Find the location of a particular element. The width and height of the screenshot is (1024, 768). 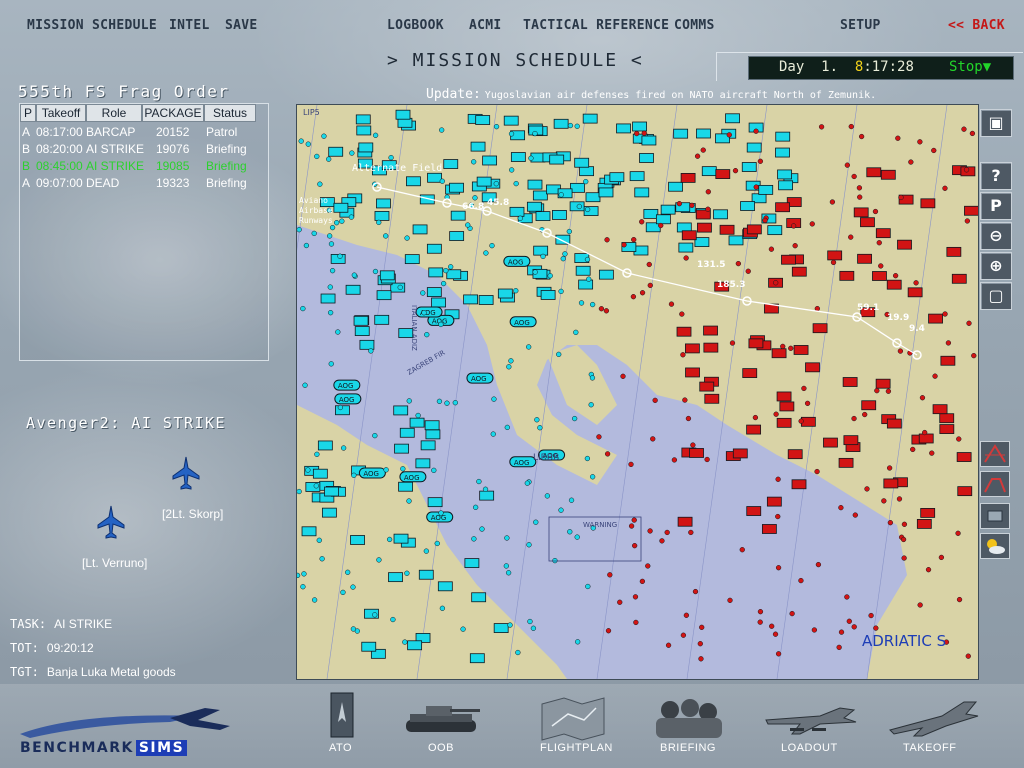

back-button: << BACK is located at coordinates (976, 25).